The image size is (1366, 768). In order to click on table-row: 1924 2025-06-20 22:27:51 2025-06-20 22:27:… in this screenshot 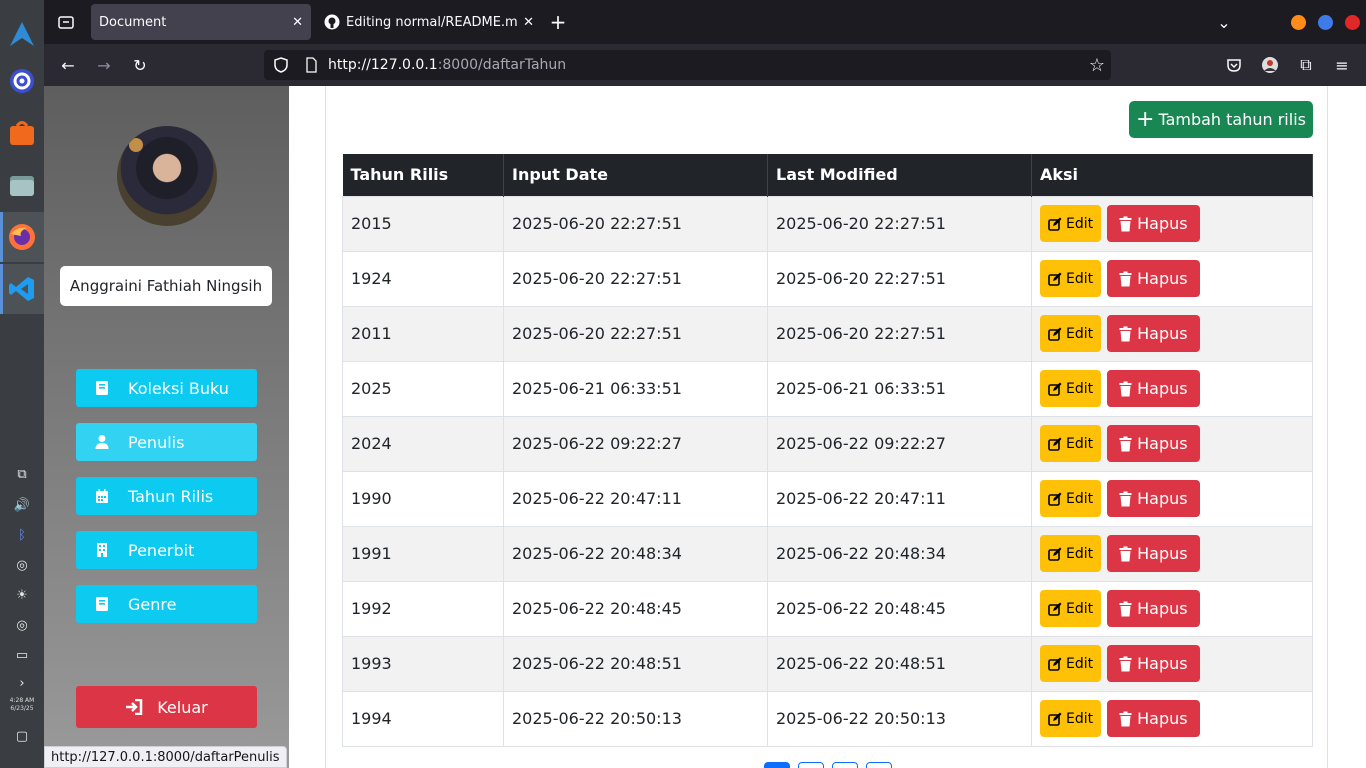, I will do `click(827, 278)`.